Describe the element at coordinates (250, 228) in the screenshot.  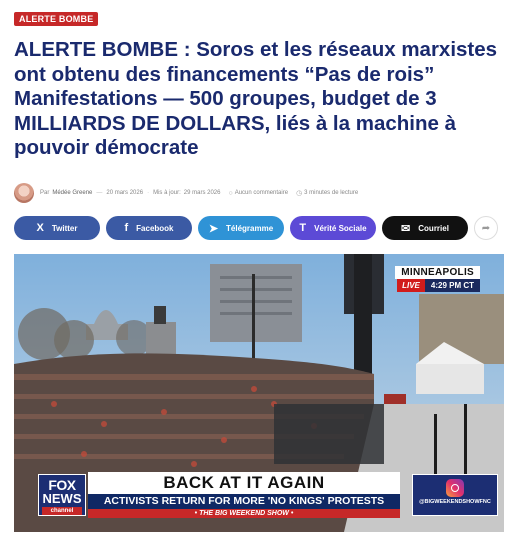
I see `share-telegram-label: Télégramme` at that location.